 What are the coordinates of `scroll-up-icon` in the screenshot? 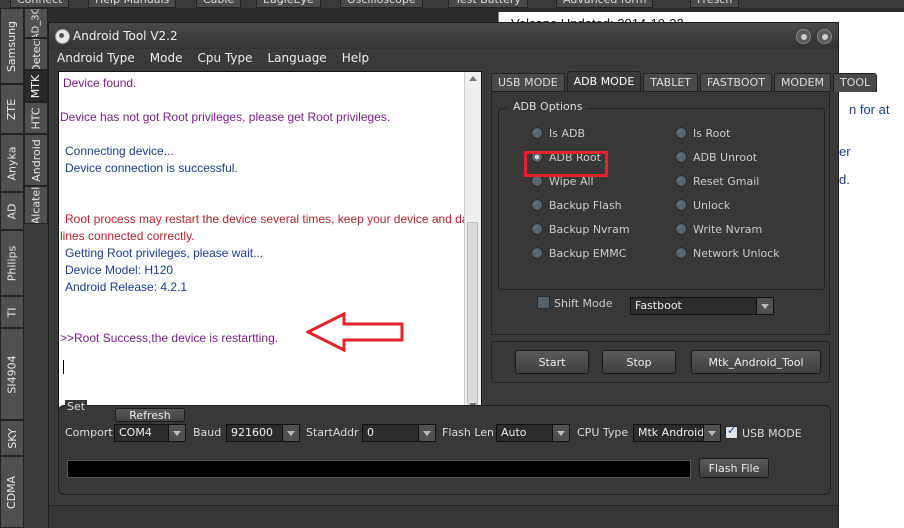 It's located at (473, 78).